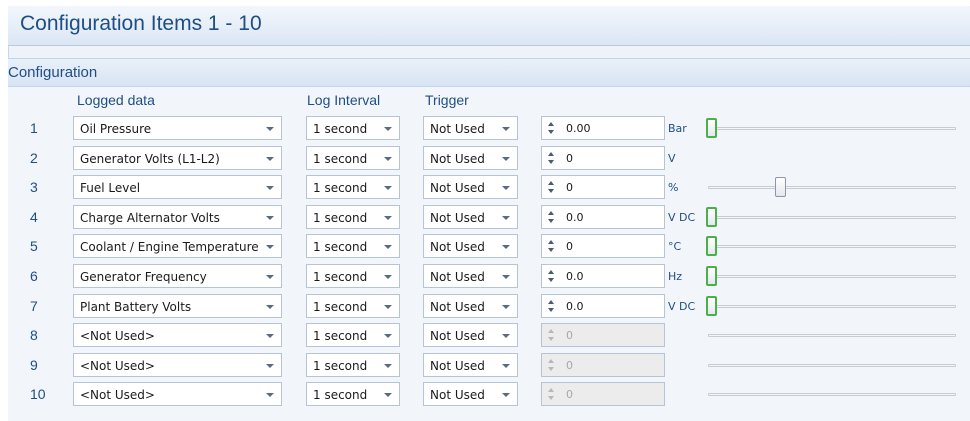 Image resolution: width=970 pixels, height=421 pixels. I want to click on logged-data-select: Plant Battery Volts, so click(177, 306).